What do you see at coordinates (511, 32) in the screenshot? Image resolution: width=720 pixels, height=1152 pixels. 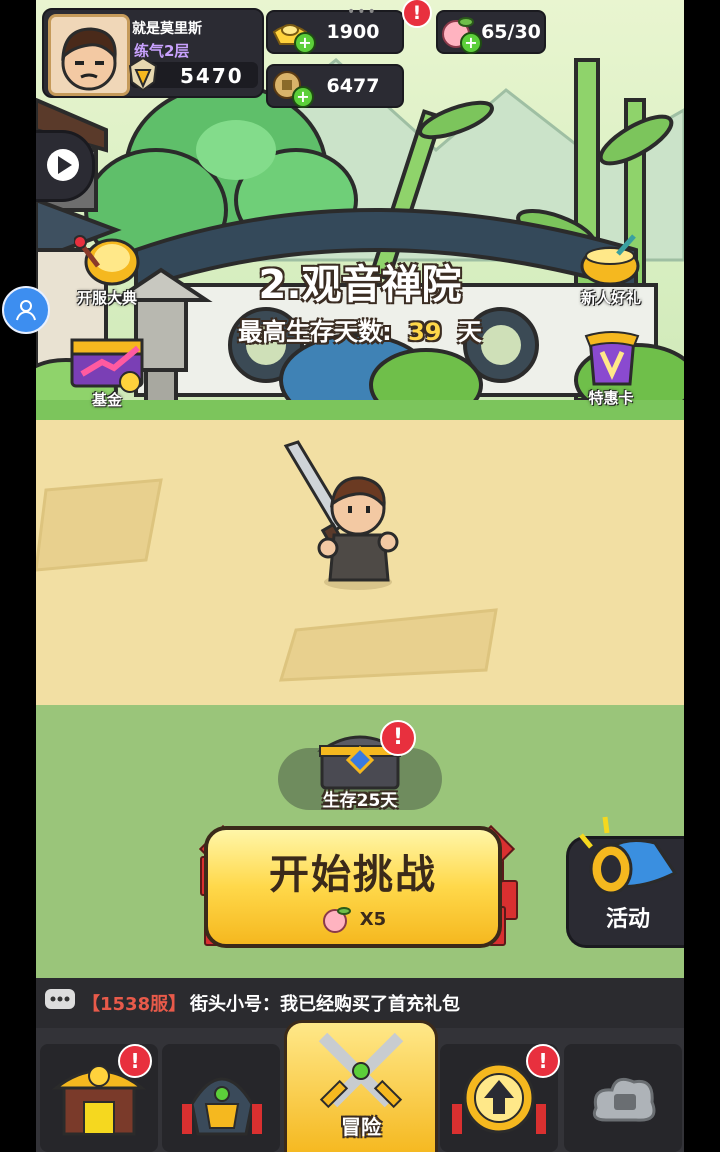 I see `stamina-value: 65/30` at bounding box center [511, 32].